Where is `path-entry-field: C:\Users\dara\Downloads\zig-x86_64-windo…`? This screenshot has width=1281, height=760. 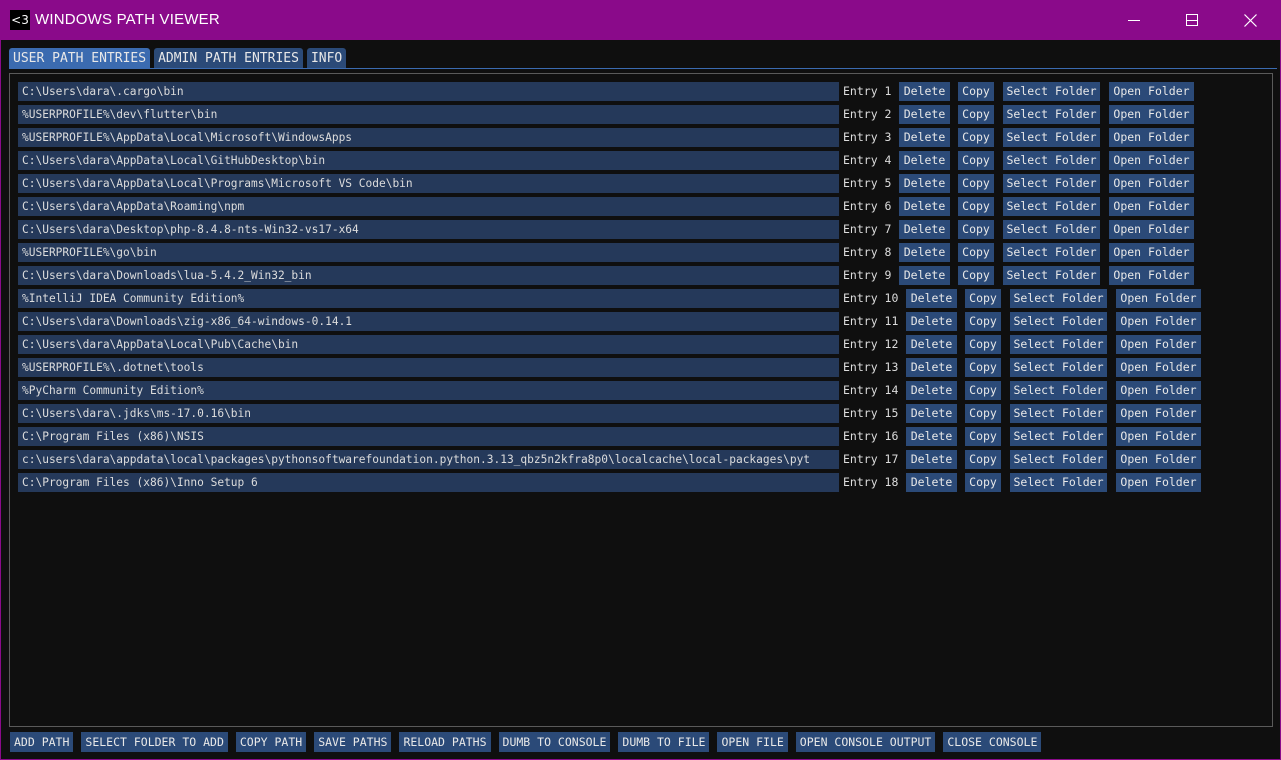
path-entry-field: C:\Users\dara\Downloads\zig-x86_64-windo… is located at coordinates (428, 321).